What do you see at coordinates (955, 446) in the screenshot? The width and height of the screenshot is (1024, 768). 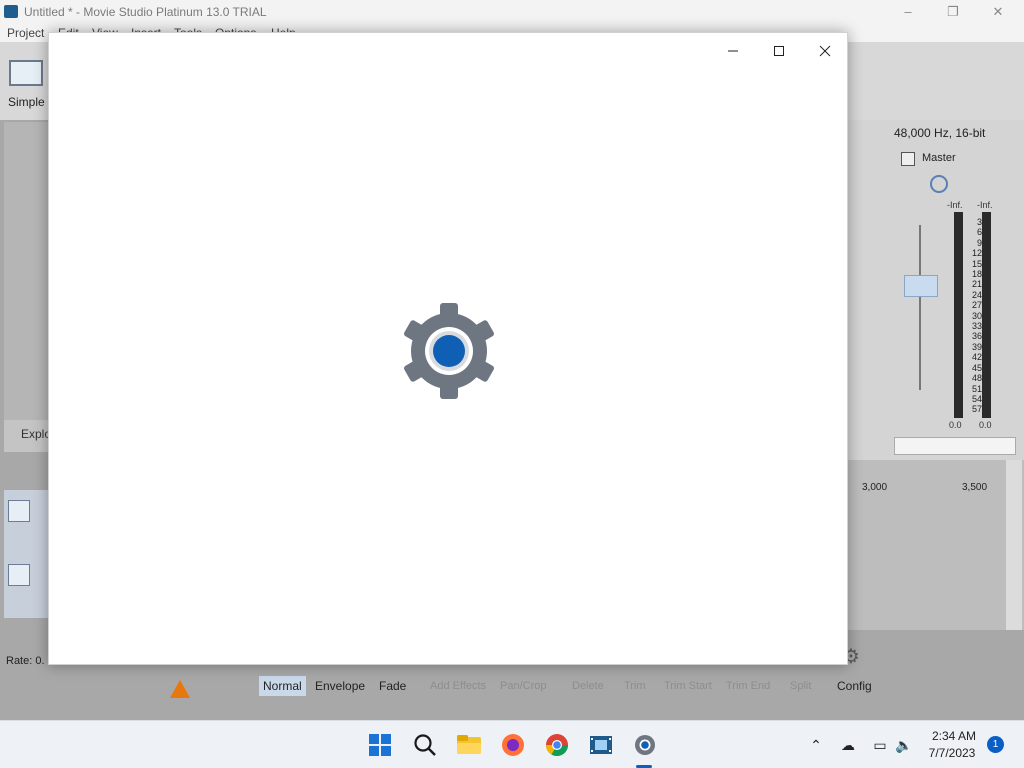 I see `mixer-slider` at bounding box center [955, 446].